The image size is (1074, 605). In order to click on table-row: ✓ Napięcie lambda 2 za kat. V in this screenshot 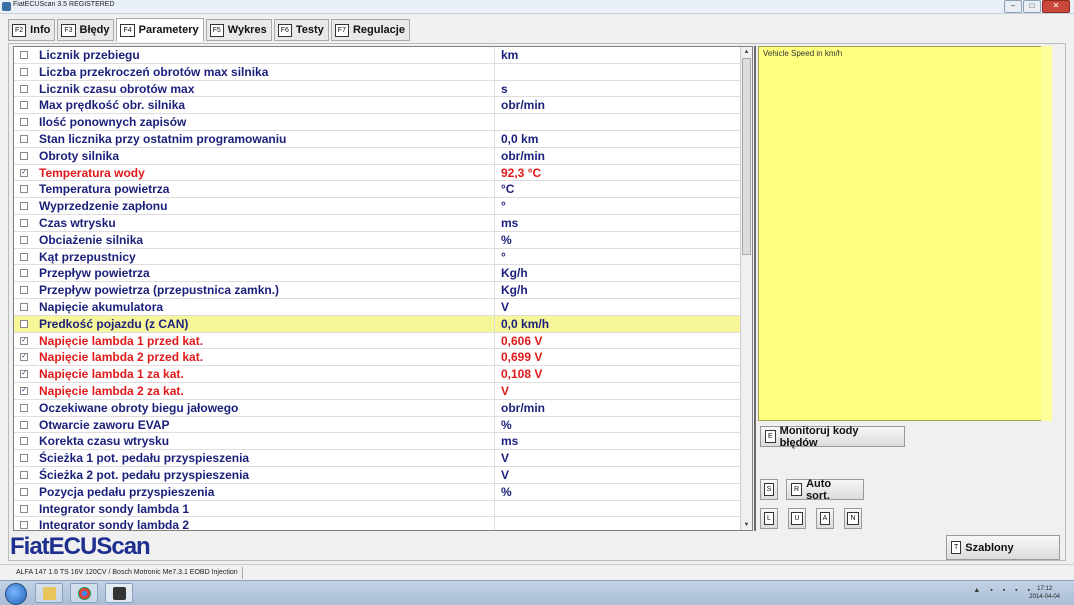, I will do `click(383, 391)`.